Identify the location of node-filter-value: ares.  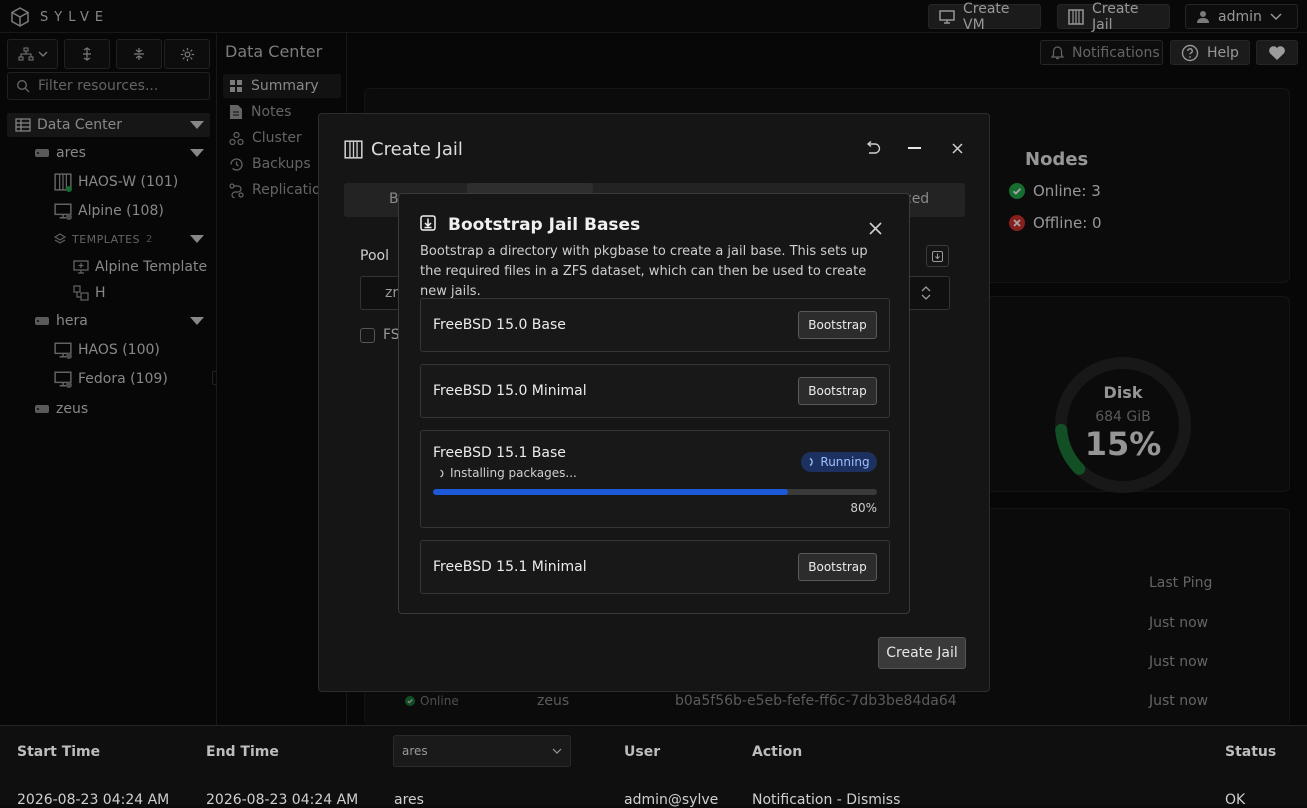
(415, 751).